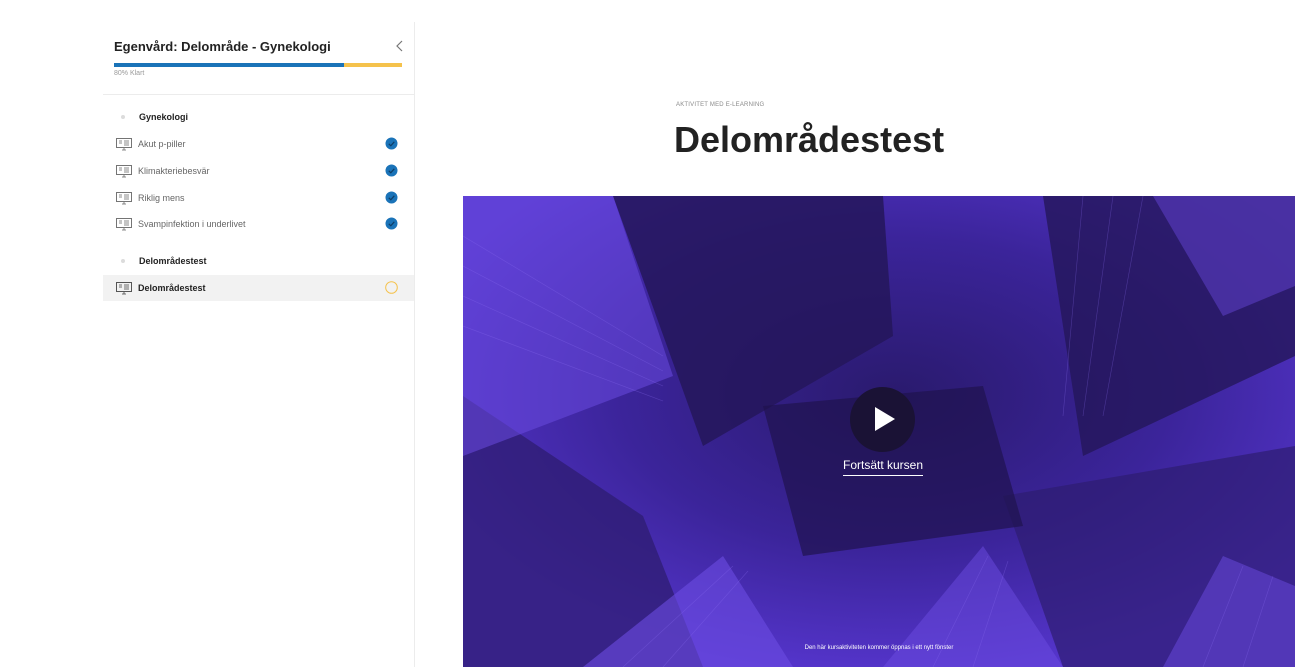  Describe the element at coordinates (809, 139) in the screenshot. I see `page-title: Delområdestest` at that location.